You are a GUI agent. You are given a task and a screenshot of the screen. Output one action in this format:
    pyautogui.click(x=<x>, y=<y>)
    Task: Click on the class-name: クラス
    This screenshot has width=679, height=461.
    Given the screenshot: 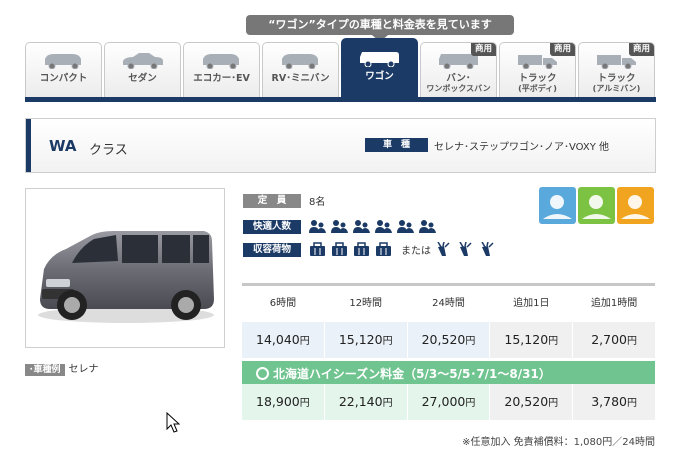 What is the action you would take?
    pyautogui.click(x=108, y=150)
    